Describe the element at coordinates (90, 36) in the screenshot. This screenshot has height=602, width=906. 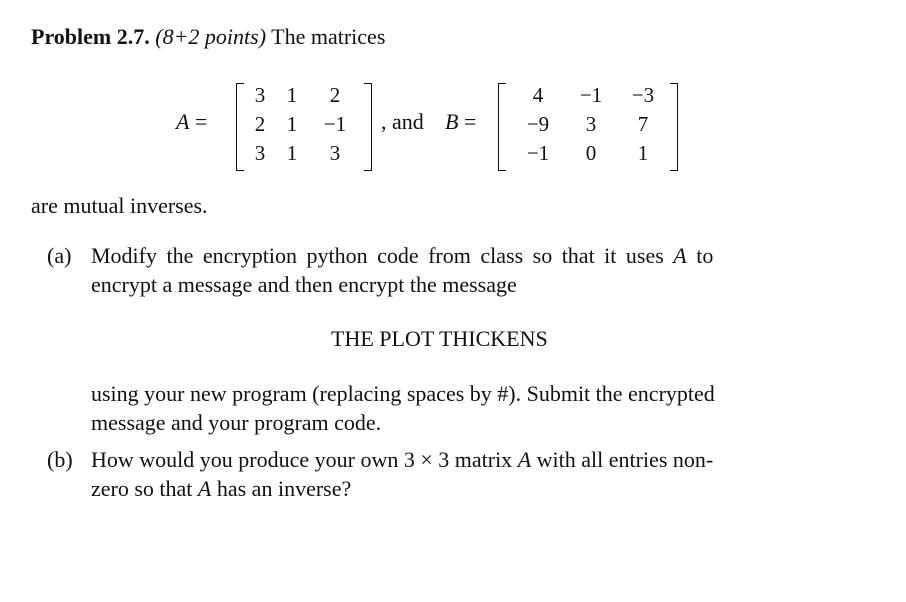
I see `problem-label: Problem 2.7.` at that location.